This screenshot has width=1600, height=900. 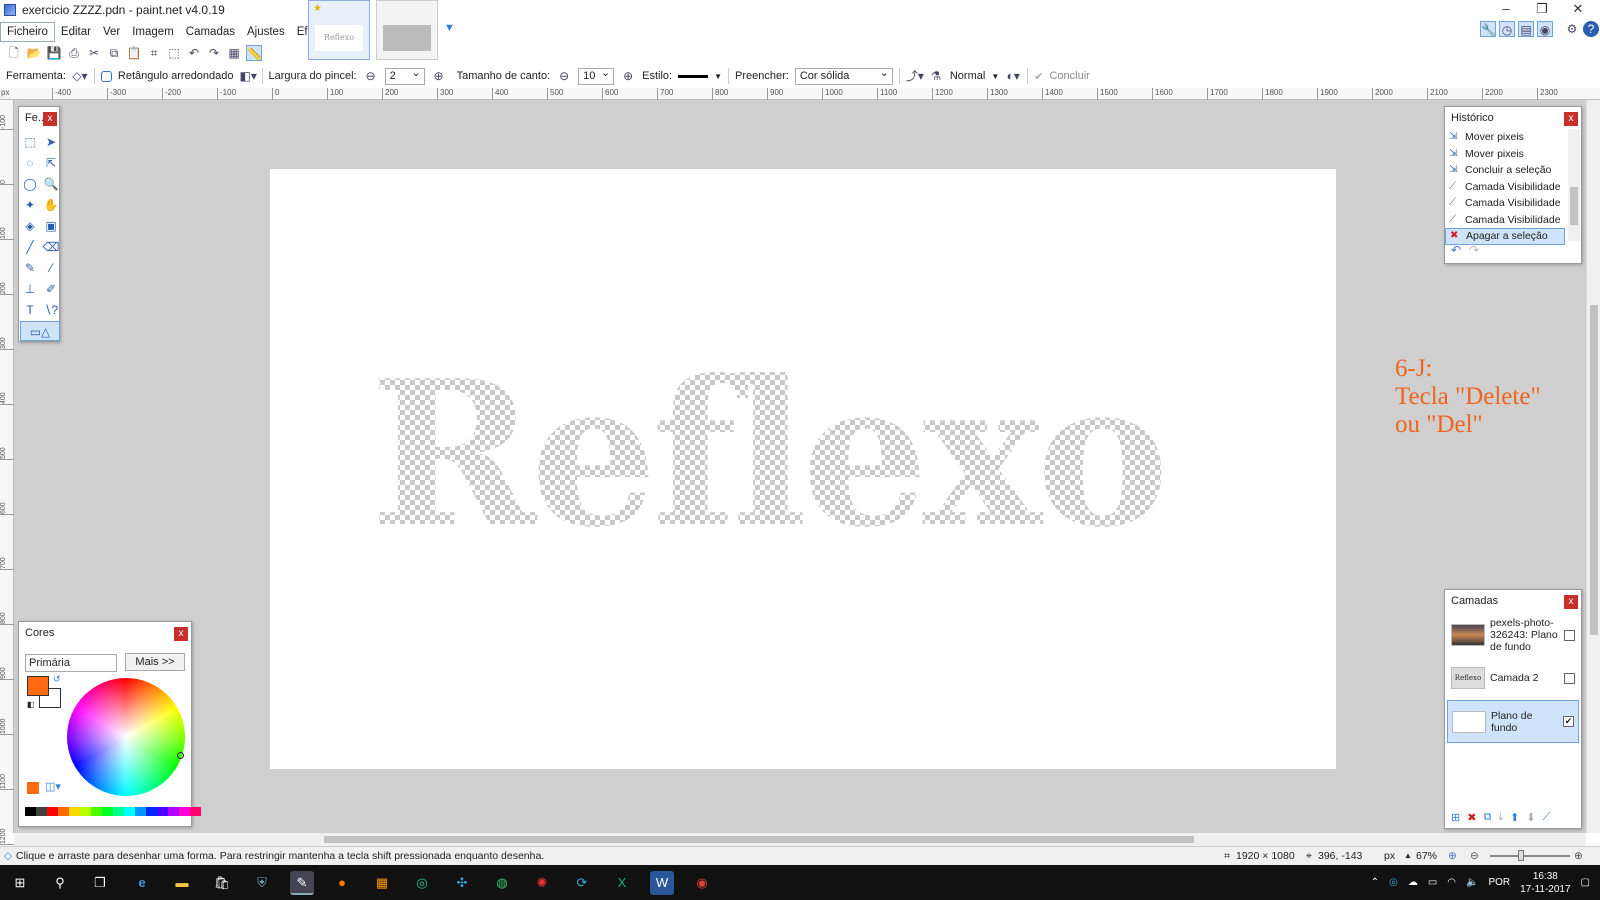 I want to click on cut-icon: ✂, so click(x=94, y=53).